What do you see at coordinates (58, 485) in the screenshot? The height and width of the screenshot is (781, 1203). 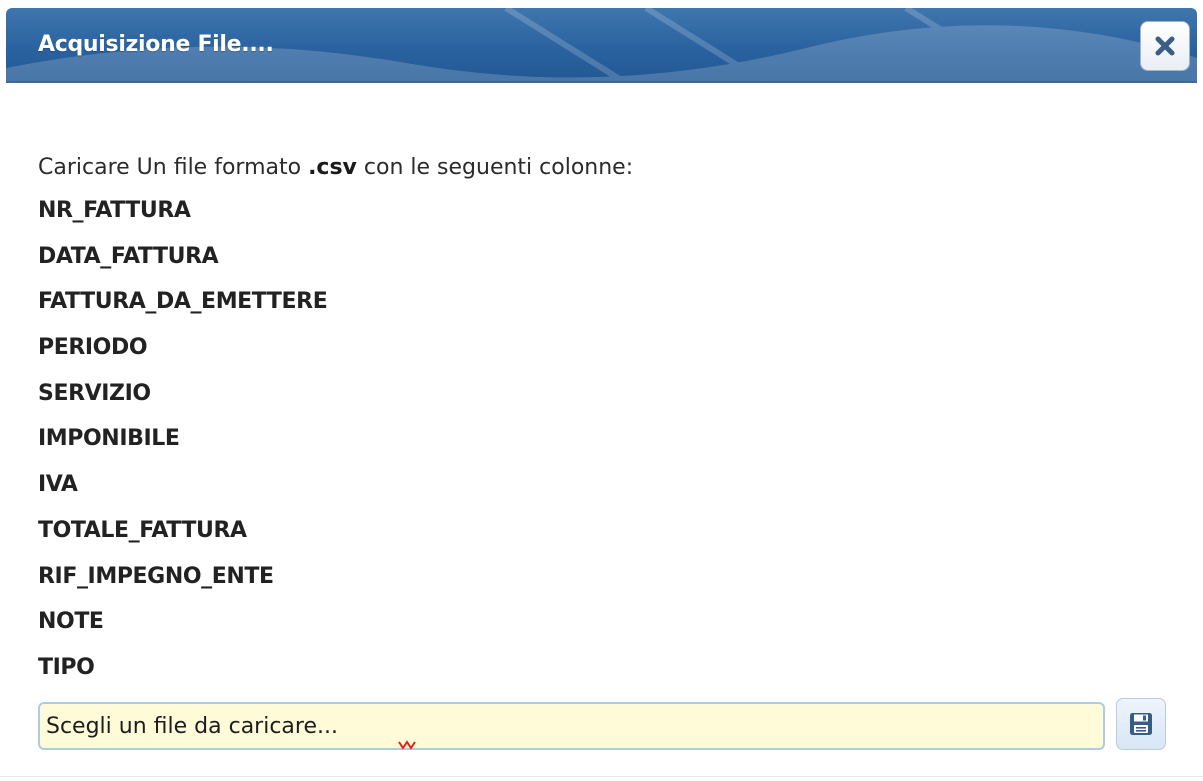 I see `column-name: IVA` at bounding box center [58, 485].